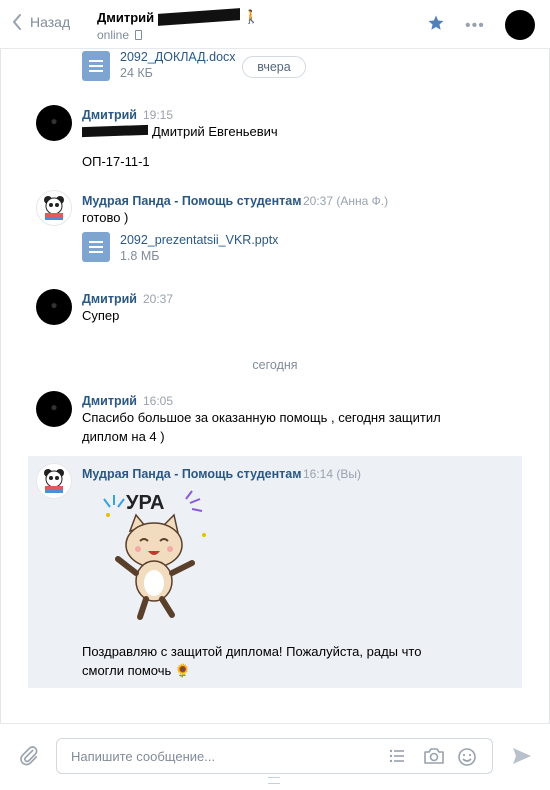 This screenshot has width=550, height=790. Describe the element at coordinates (158, 401) in the screenshot. I see `message-time: 16:05` at that location.